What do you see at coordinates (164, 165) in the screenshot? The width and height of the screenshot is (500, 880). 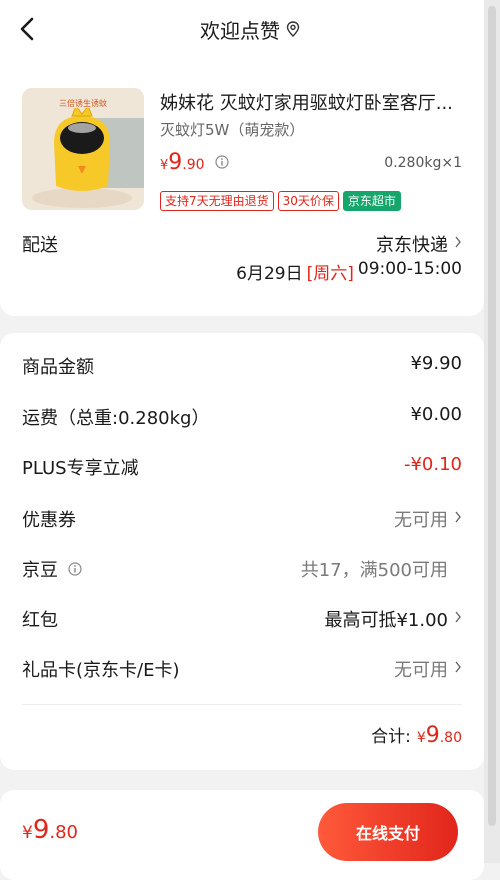 I see `price-symbol: ¥` at bounding box center [164, 165].